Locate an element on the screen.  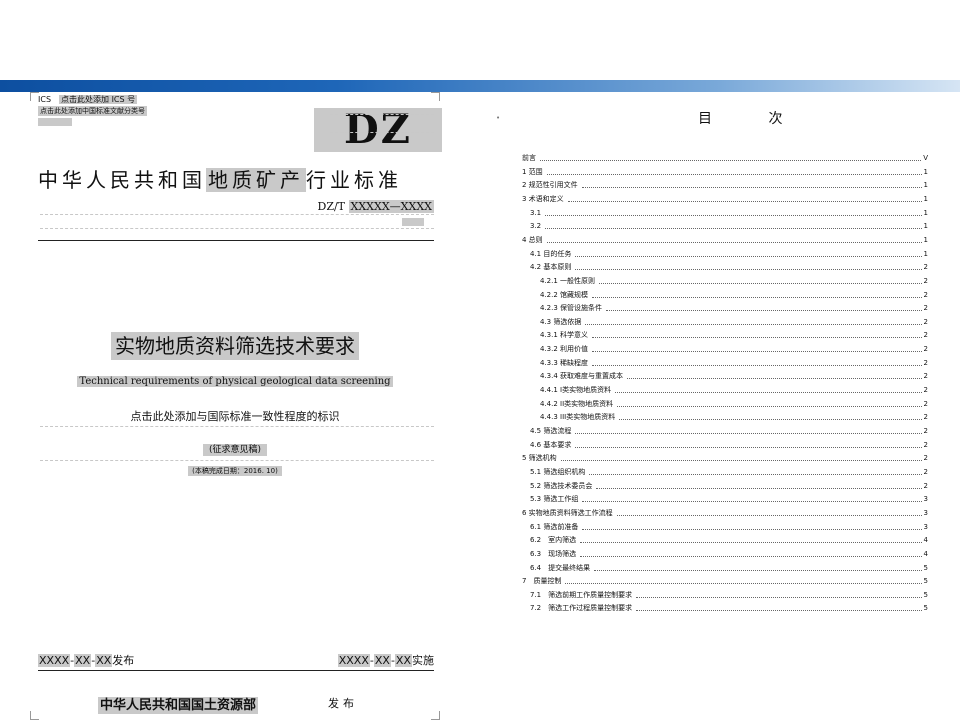
ics-placeholder: 点击此处添加 ICS 号 is located at coordinates (98, 99).